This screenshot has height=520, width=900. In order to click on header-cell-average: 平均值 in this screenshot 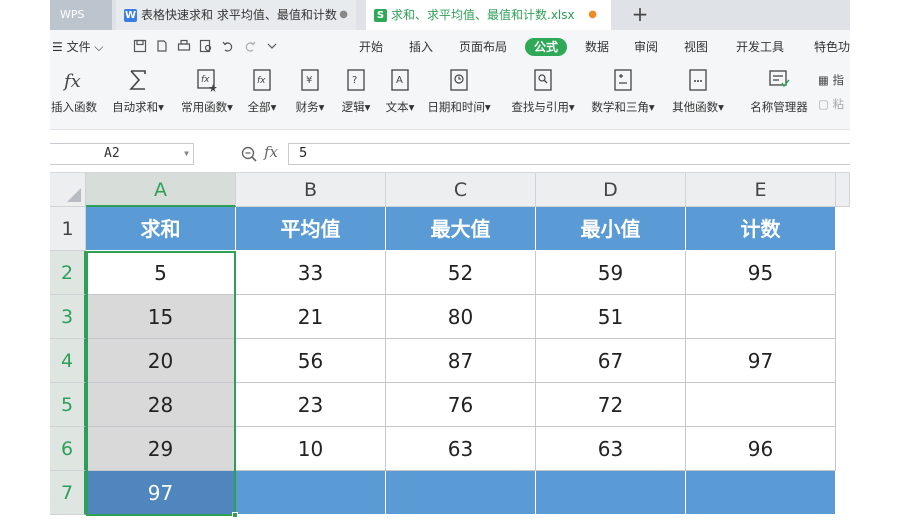, I will do `click(311, 229)`.